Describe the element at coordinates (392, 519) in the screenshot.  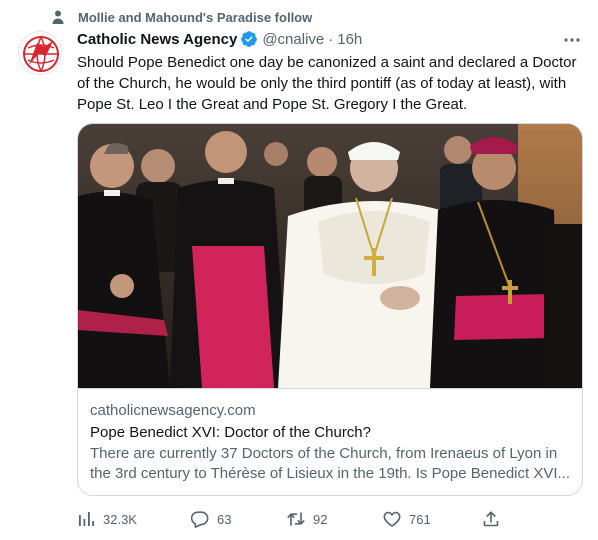
I see `like-icon` at that location.